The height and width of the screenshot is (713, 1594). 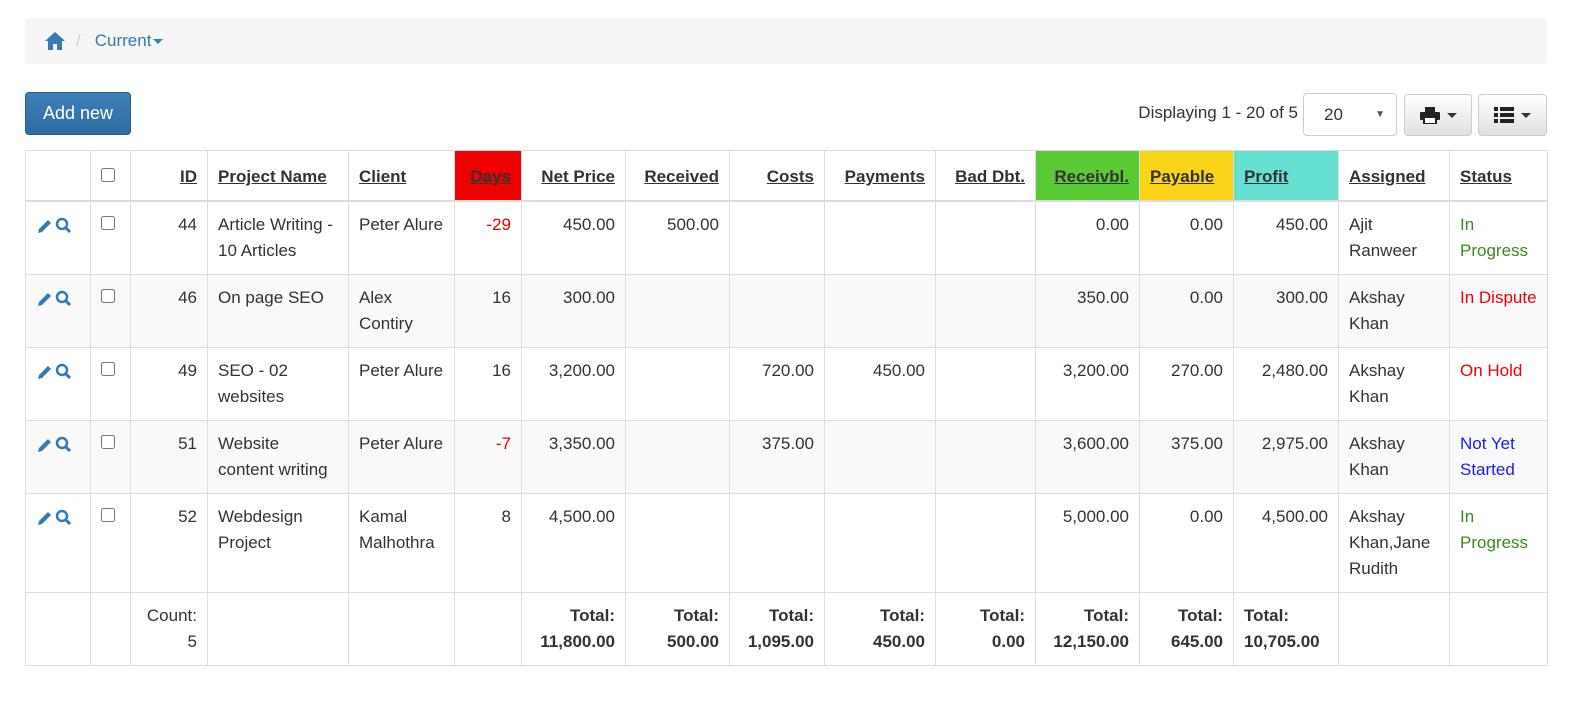 What do you see at coordinates (573, 384) in the screenshot?
I see `net-price-cell: 3,200.00` at bounding box center [573, 384].